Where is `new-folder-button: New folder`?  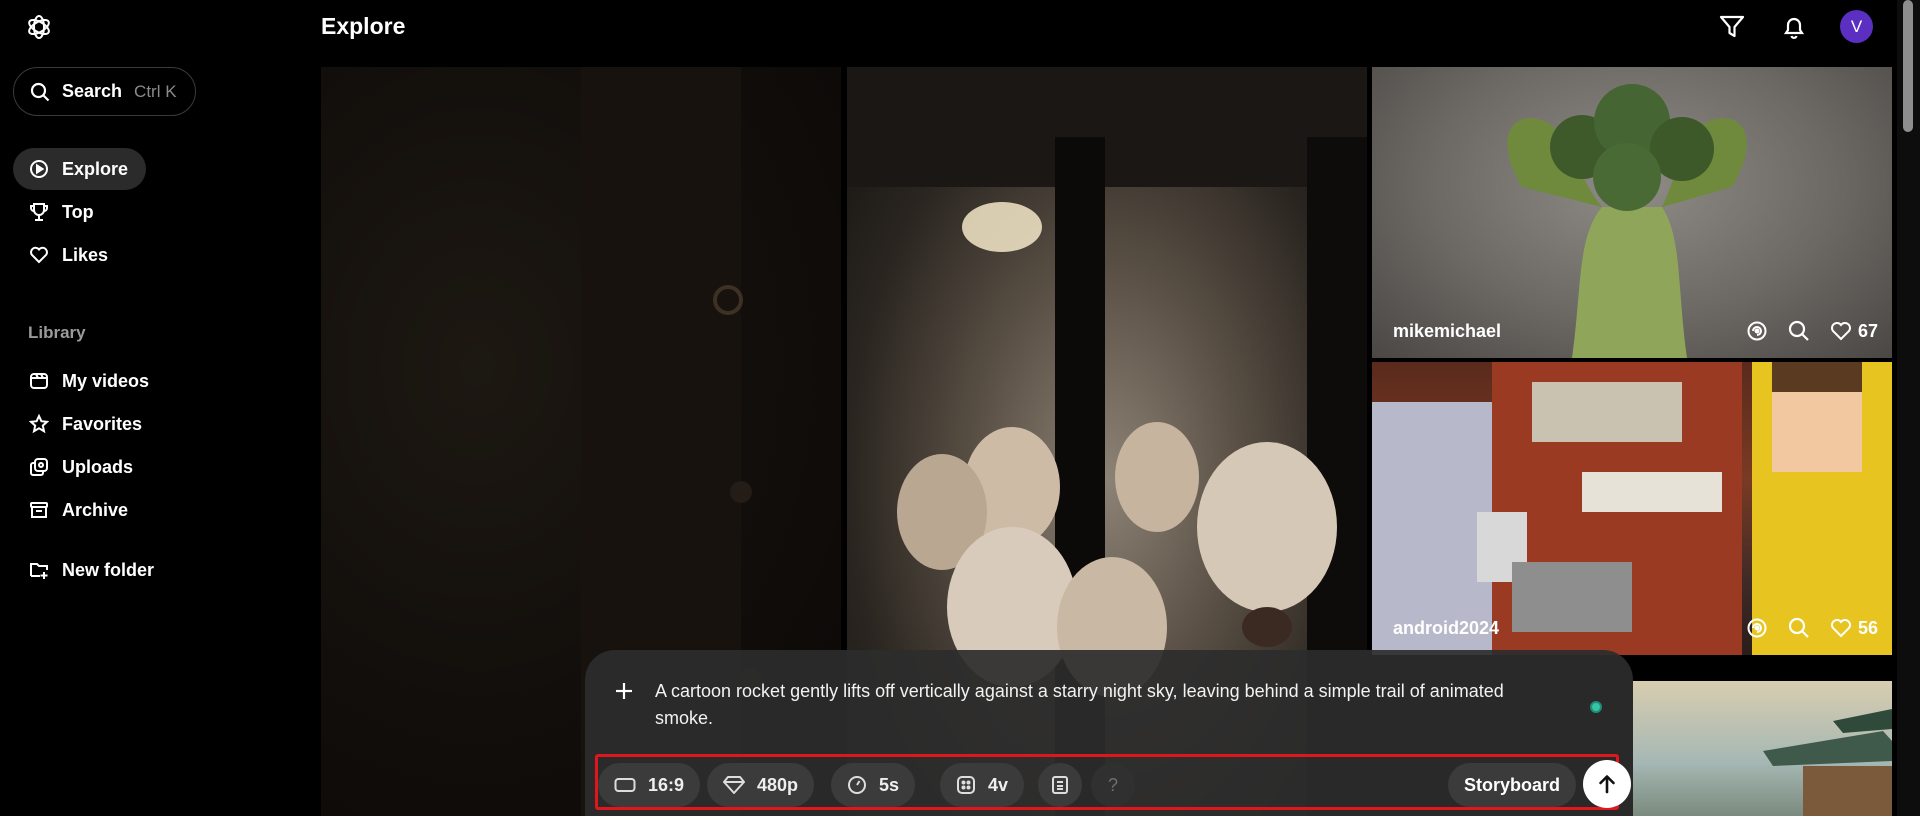
new-folder-button: New folder is located at coordinates (92, 570).